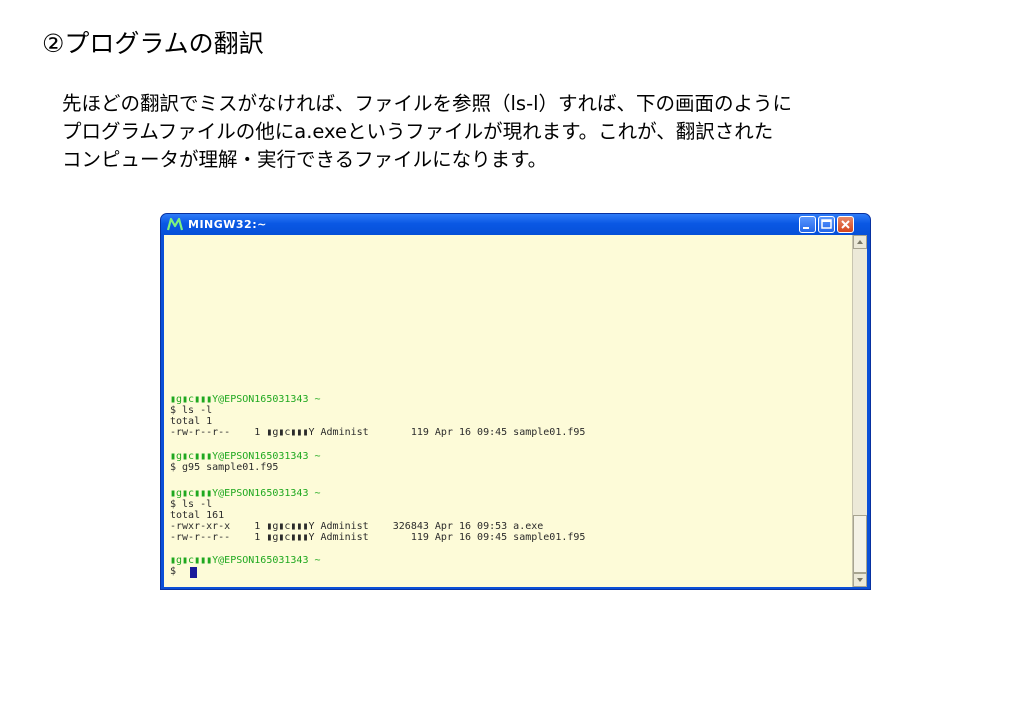  I want to click on console-line: $ g95 sample01.f95, so click(224, 467).